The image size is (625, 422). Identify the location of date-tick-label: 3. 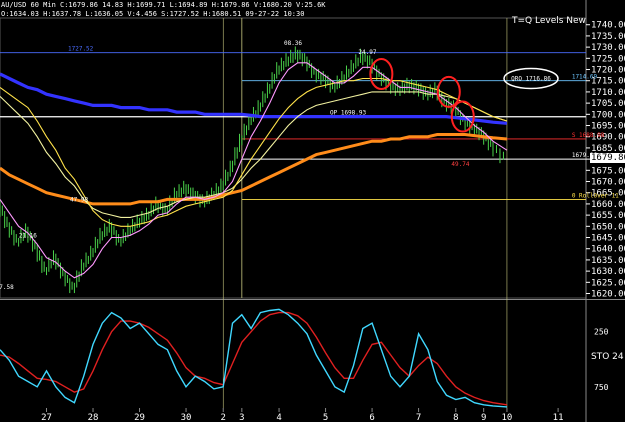
(241, 417).